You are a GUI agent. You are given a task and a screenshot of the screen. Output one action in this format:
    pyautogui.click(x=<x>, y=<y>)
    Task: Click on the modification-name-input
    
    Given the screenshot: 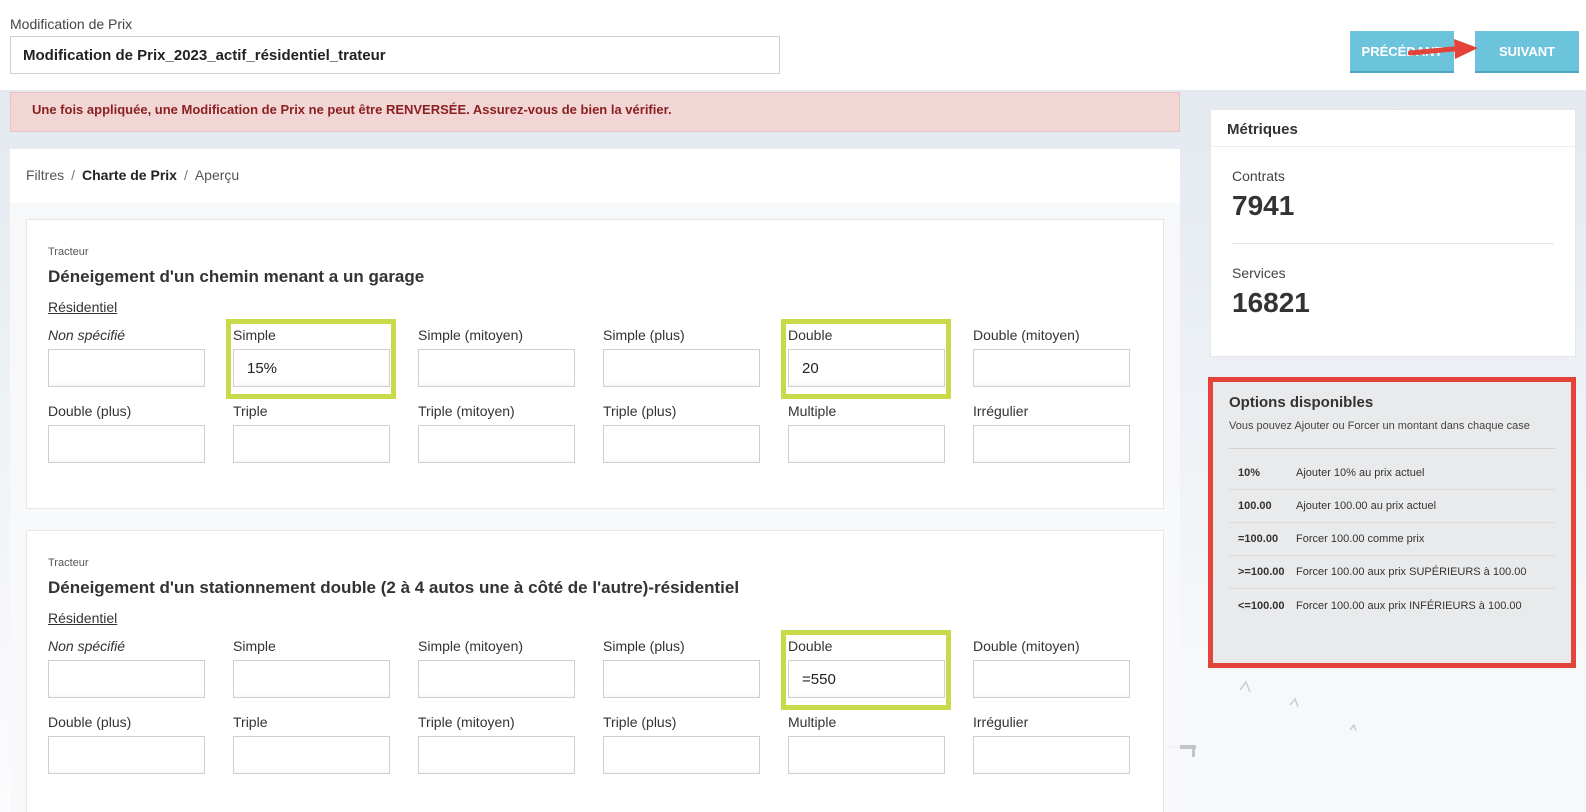 What is the action you would take?
    pyautogui.click(x=395, y=55)
    